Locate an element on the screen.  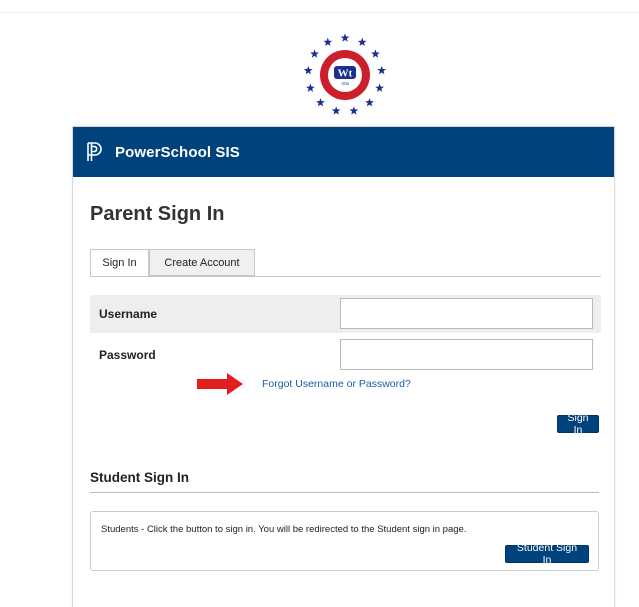
app-header: PowerSchool SIS is located at coordinates (343, 152).